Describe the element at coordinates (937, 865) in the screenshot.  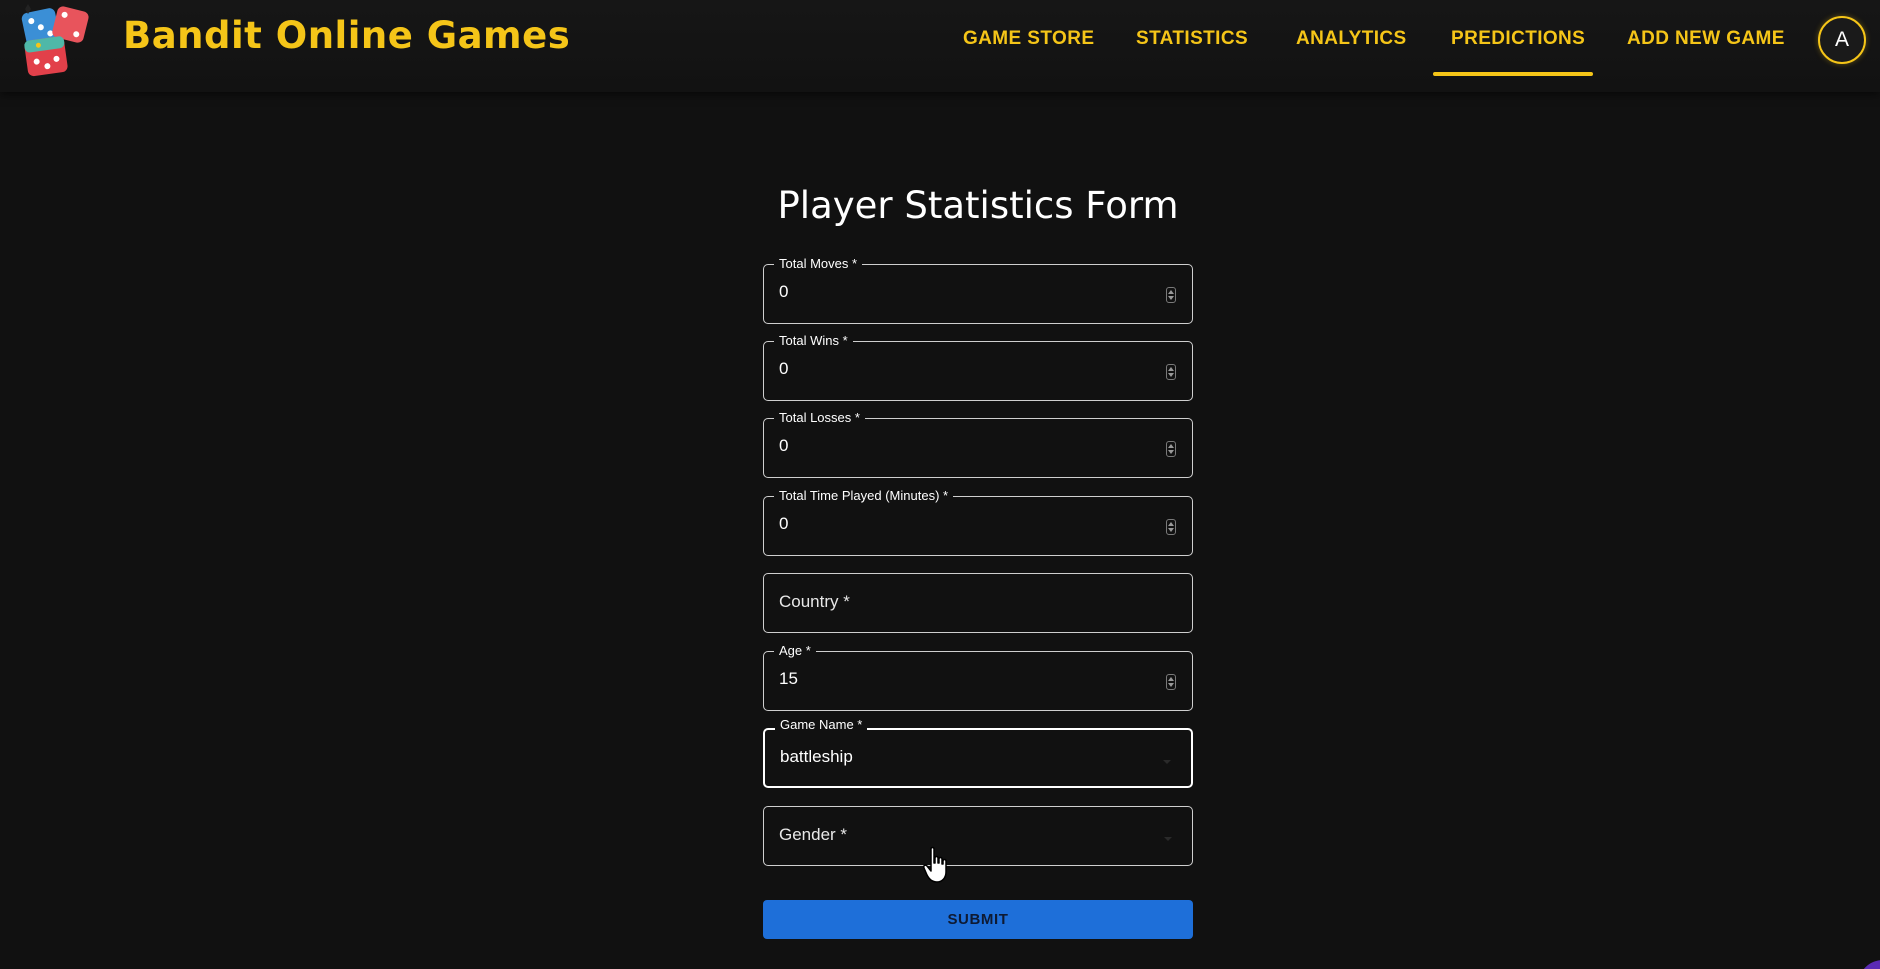
I see `hand-cursor-icon` at that location.